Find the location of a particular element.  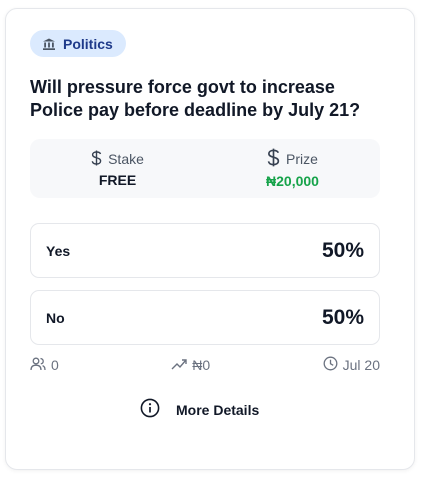

market-footer: 0 ₦0 Jul 20 is located at coordinates (205, 365).